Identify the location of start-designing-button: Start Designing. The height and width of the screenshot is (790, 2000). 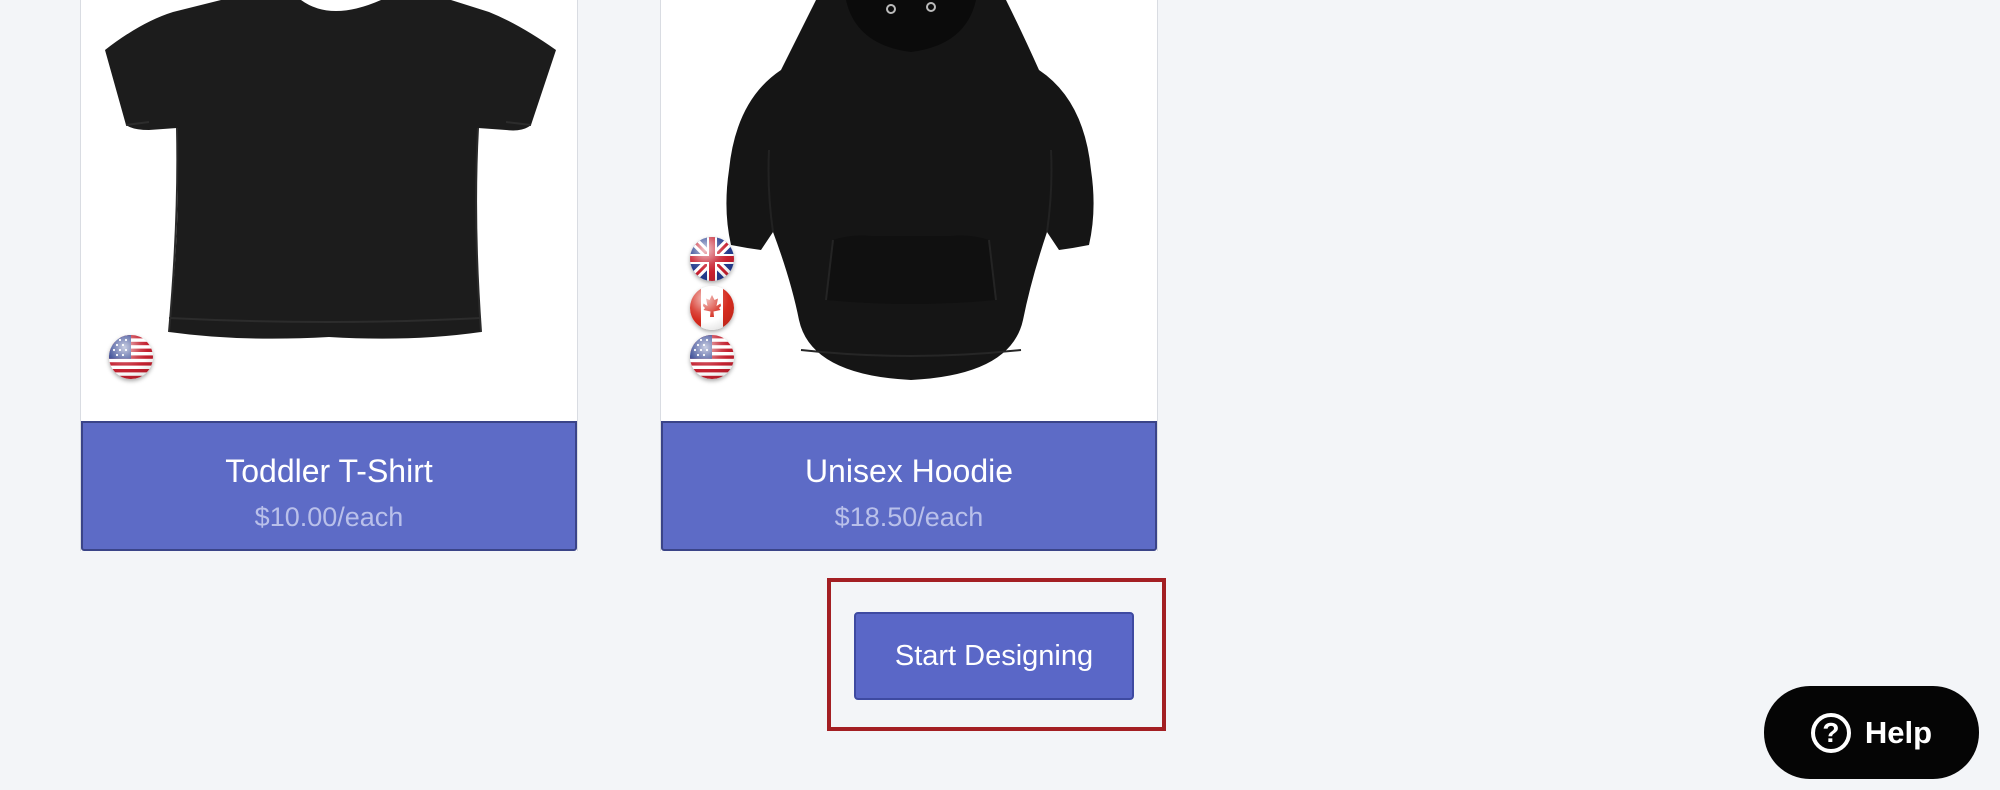
(994, 656).